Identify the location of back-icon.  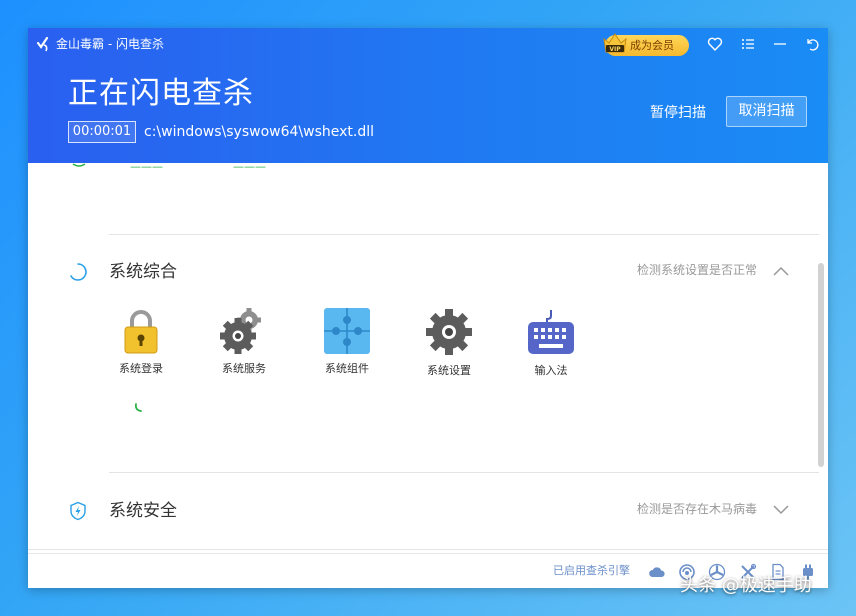
(812, 44).